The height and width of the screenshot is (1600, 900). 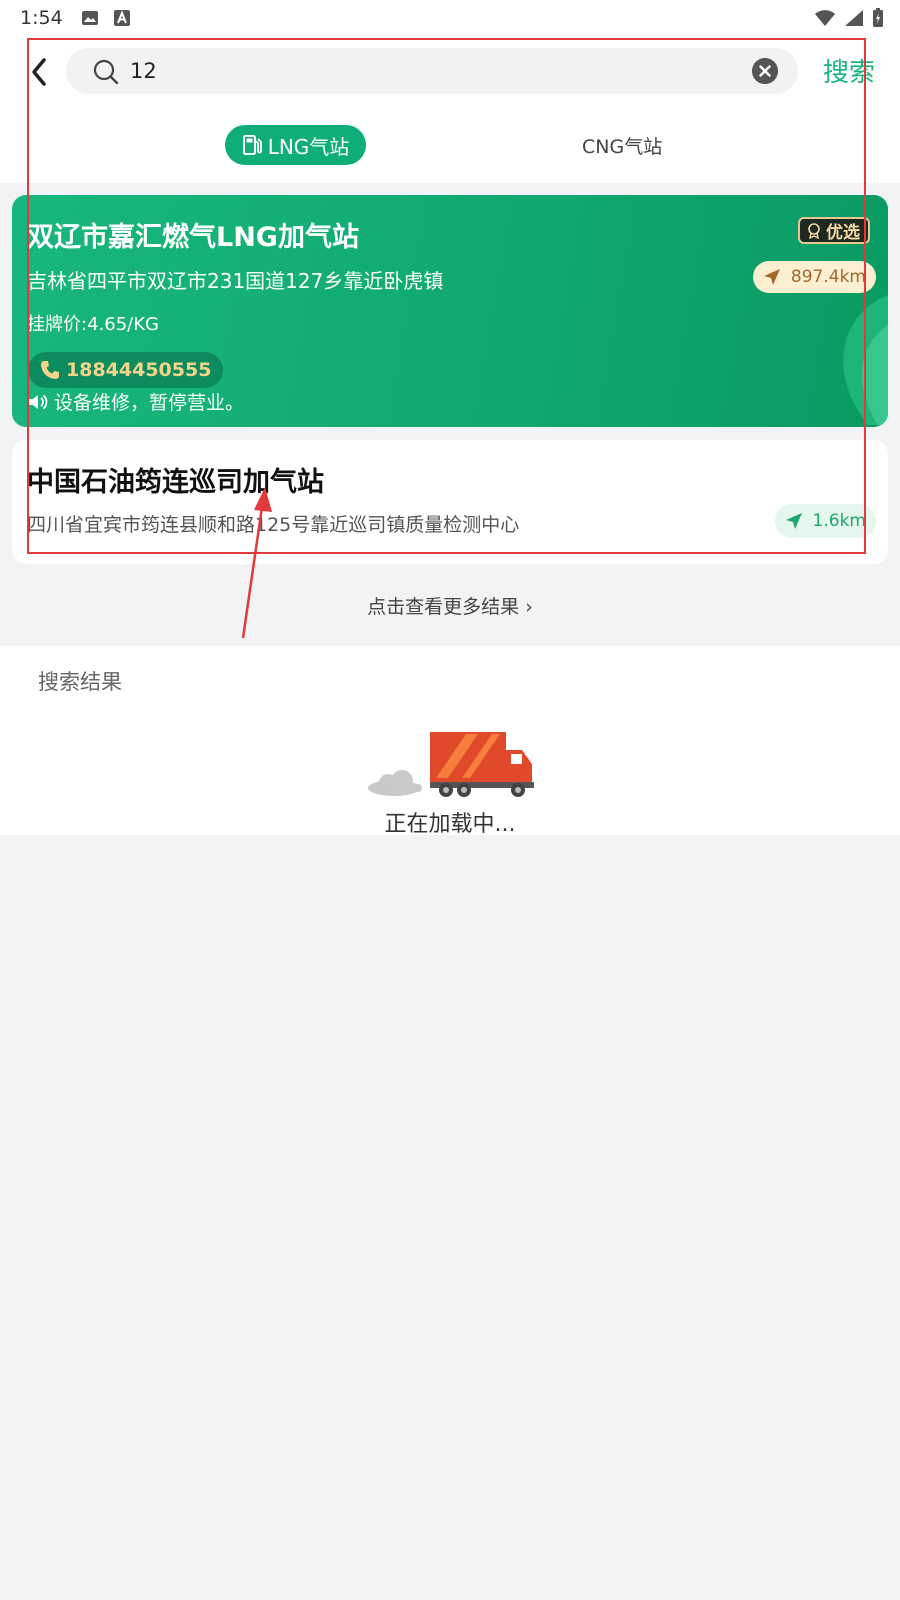 I want to click on notice-text: 设备维修，暂停营业。, so click(x=149, y=403).